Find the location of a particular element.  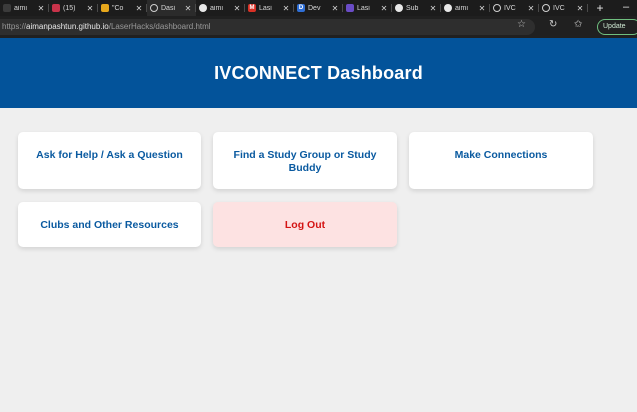

study-group-card: Find a Study Group or Study Buddy is located at coordinates (305, 160).